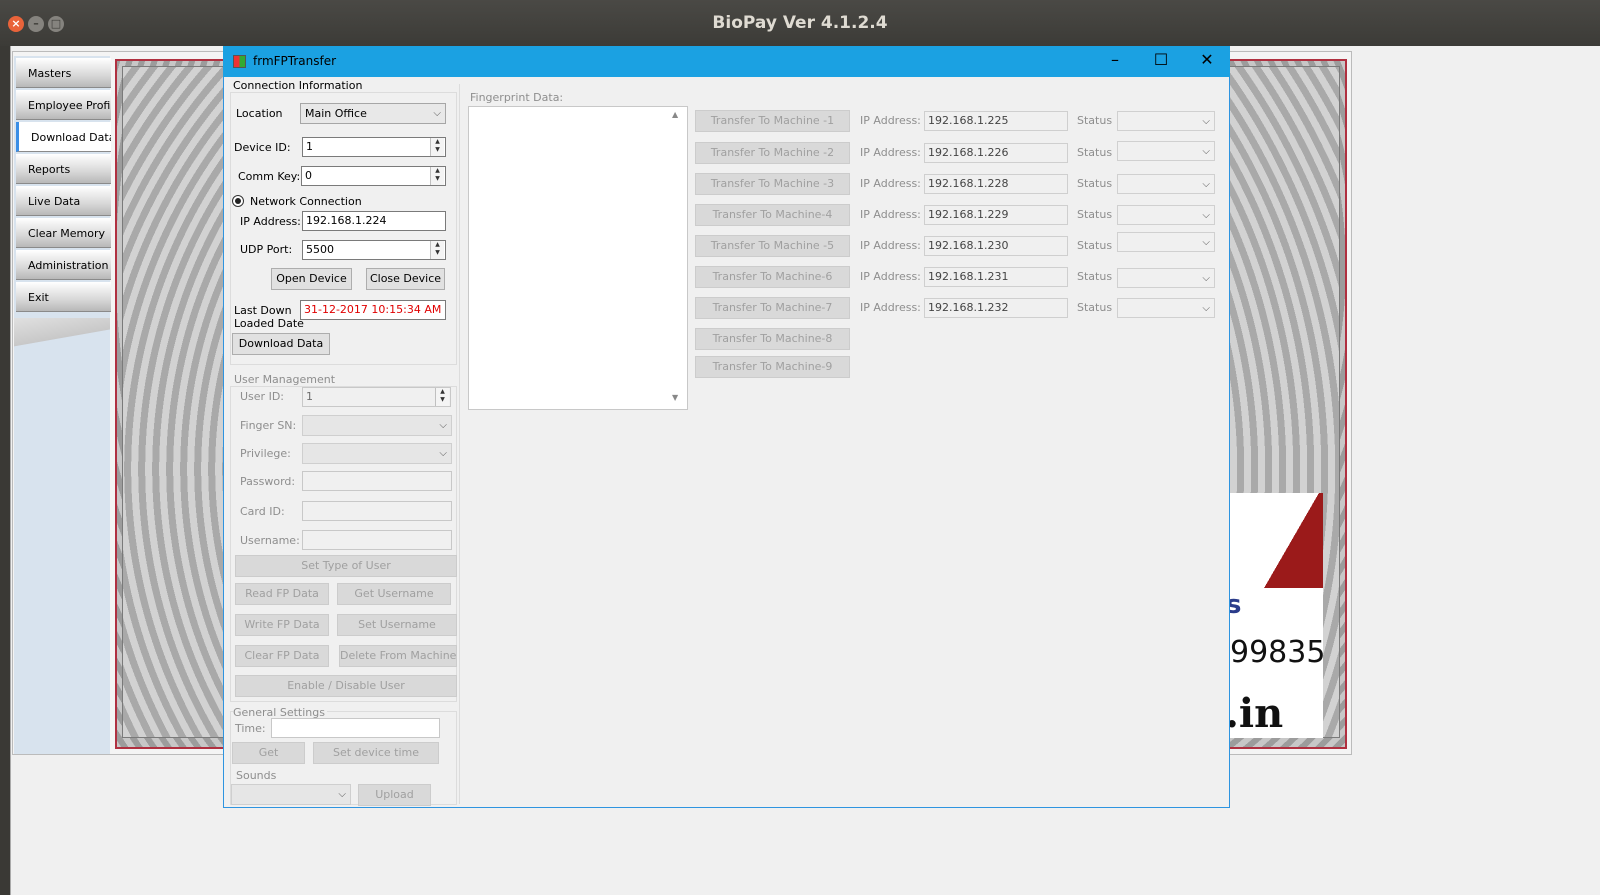 The image size is (1600, 895). Describe the element at coordinates (377, 511) in the screenshot. I see `card-id-input` at that location.